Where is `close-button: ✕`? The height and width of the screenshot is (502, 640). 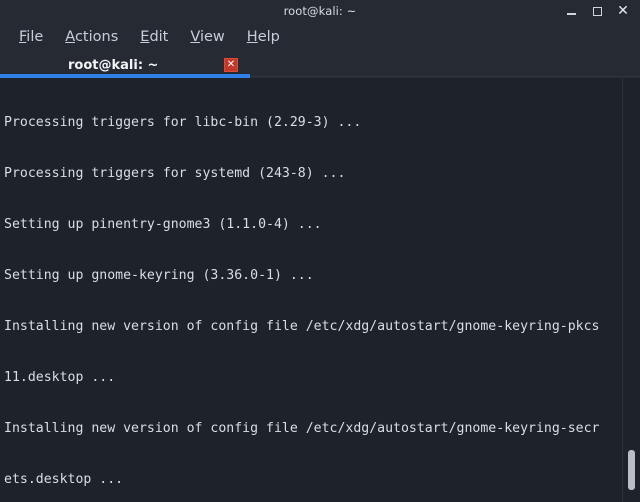 close-button: ✕ is located at coordinates (623, 11).